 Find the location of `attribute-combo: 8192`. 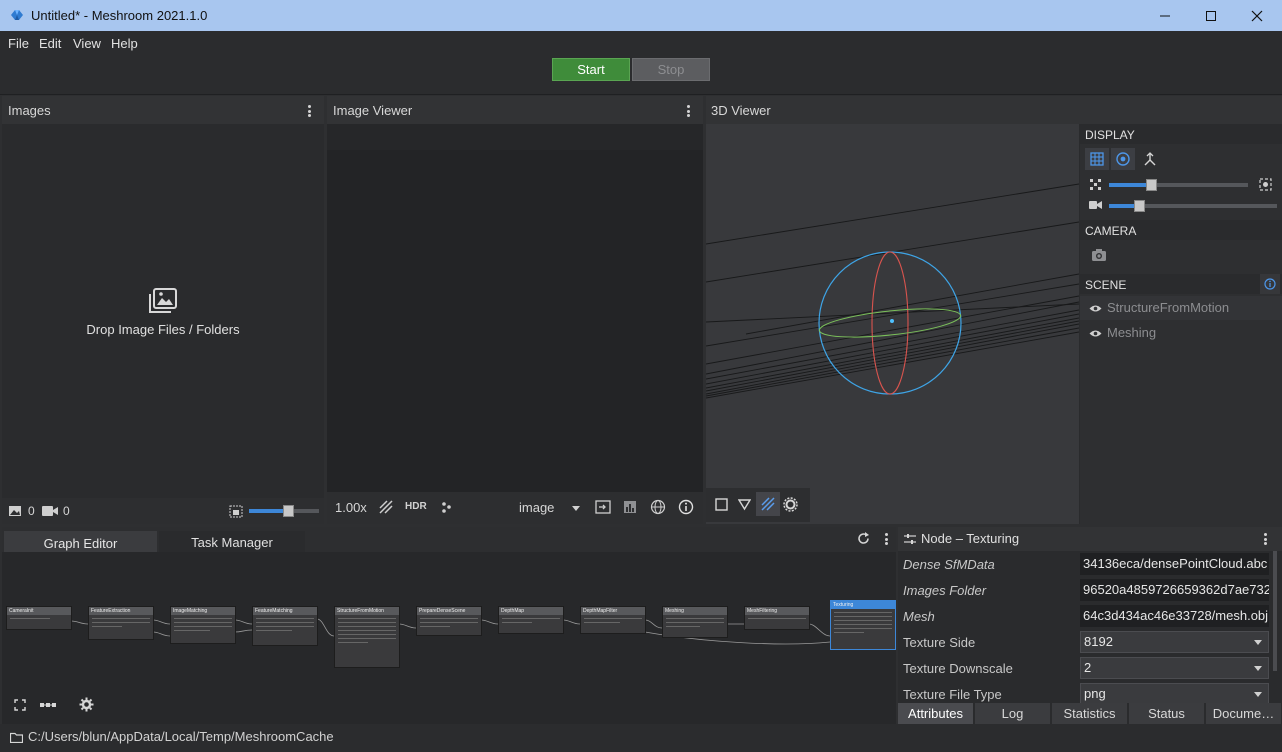

attribute-combo: 8192 is located at coordinates (1174, 642).